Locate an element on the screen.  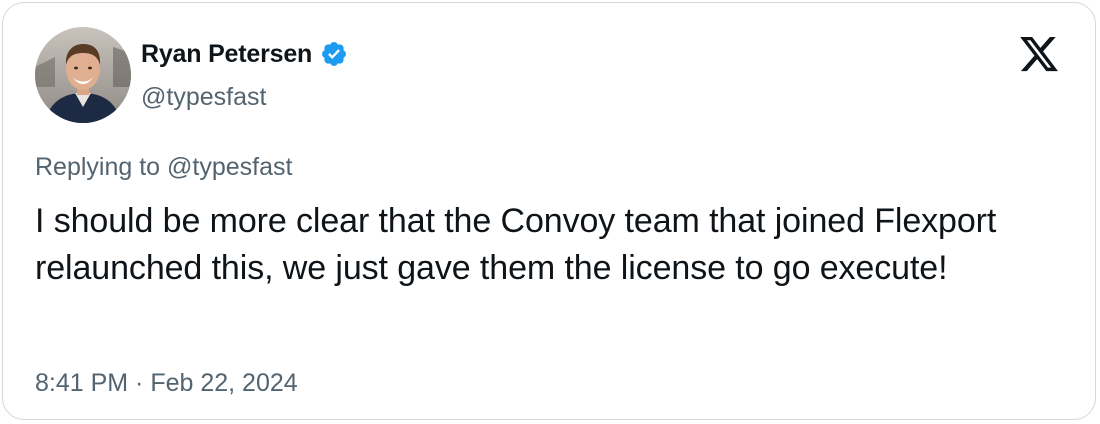
avatar is located at coordinates (83, 75).